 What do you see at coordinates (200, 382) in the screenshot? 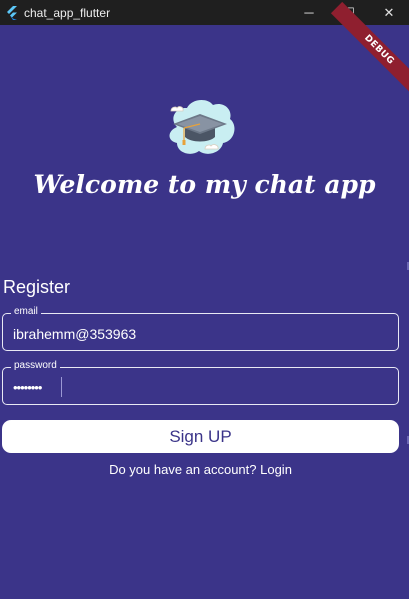
I see `password-field: password ••••••••` at bounding box center [200, 382].